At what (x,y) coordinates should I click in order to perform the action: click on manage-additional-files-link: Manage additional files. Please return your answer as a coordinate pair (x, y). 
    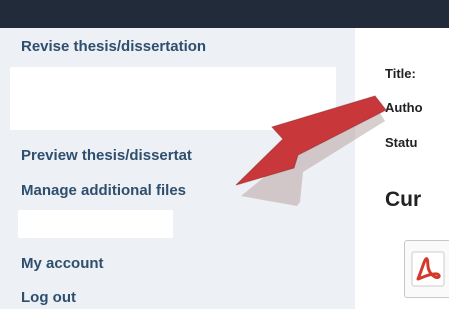
    Looking at the image, I should click on (103, 190).